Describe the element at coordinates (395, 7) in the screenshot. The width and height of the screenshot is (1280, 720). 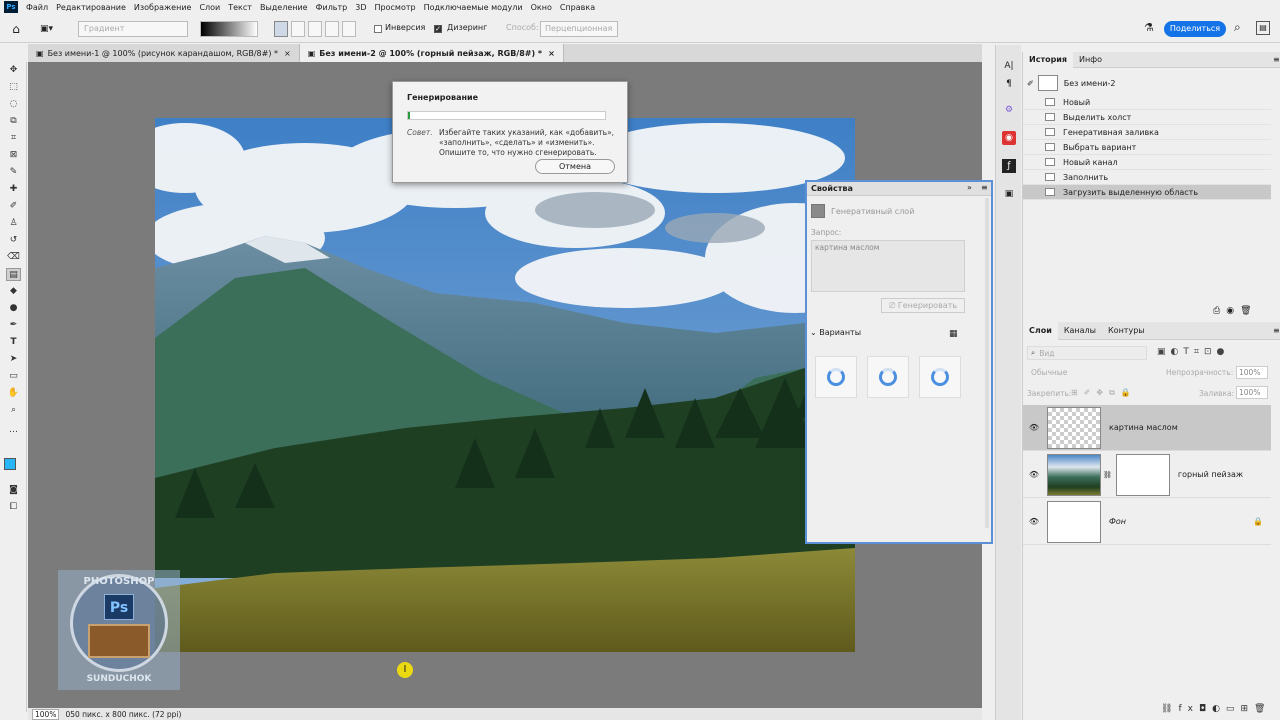
I see `menu-view: Просмотр` at that location.